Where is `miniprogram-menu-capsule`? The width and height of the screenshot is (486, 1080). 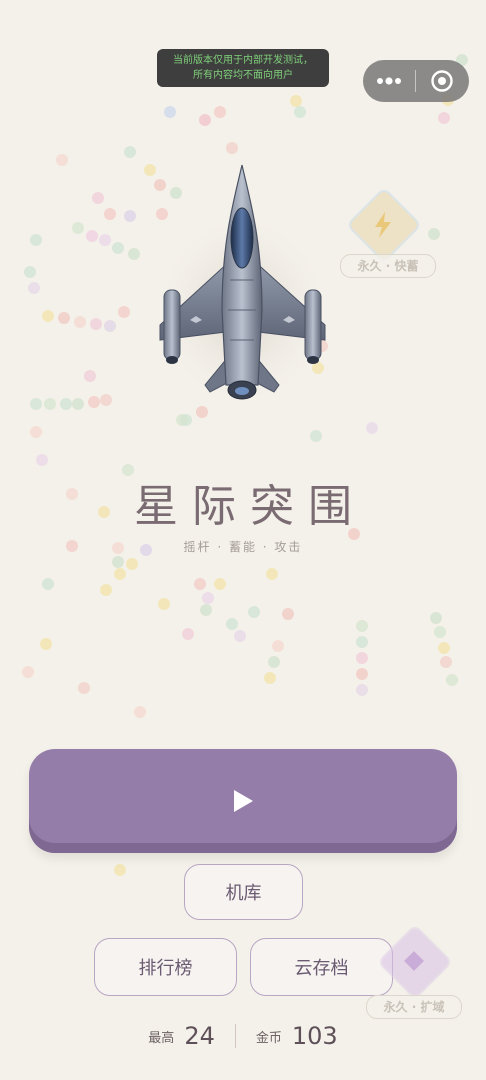 miniprogram-menu-capsule is located at coordinates (416, 81).